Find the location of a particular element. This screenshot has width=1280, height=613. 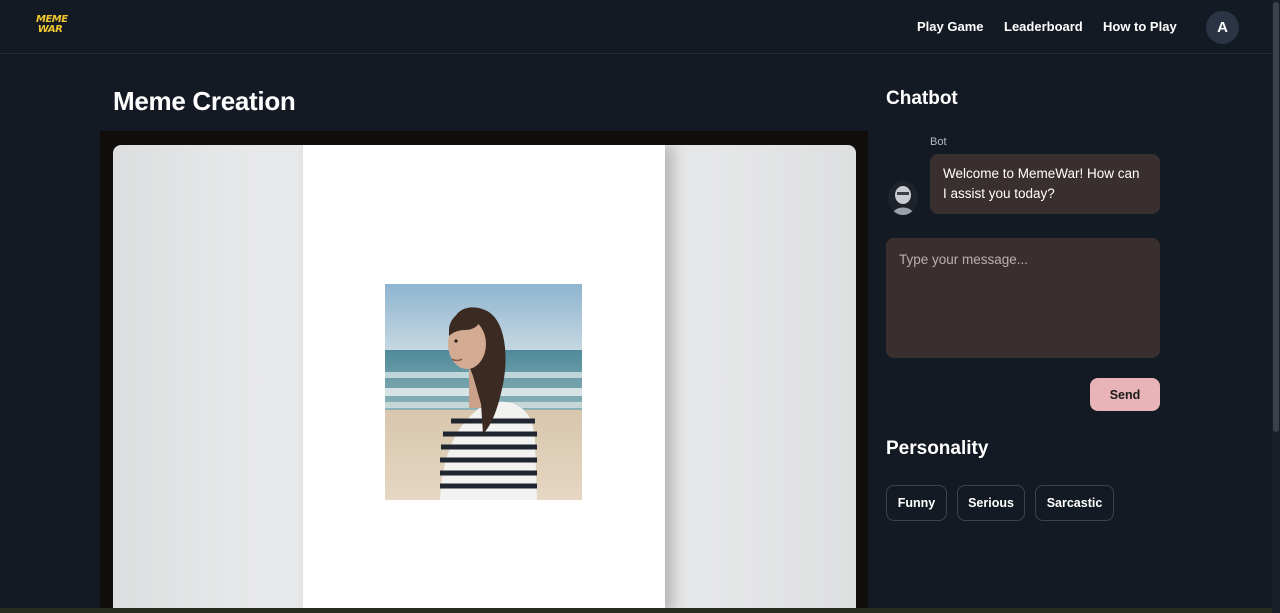

personality-option-serious: Serious is located at coordinates (991, 503).